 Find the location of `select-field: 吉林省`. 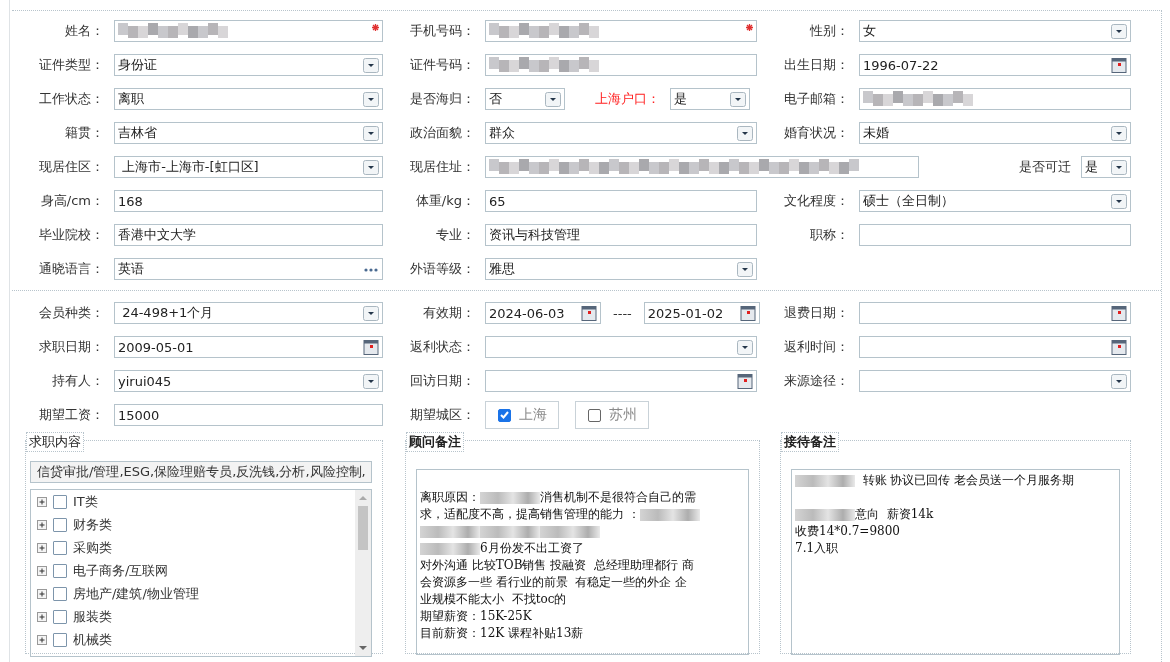

select-field: 吉林省 is located at coordinates (248, 133).